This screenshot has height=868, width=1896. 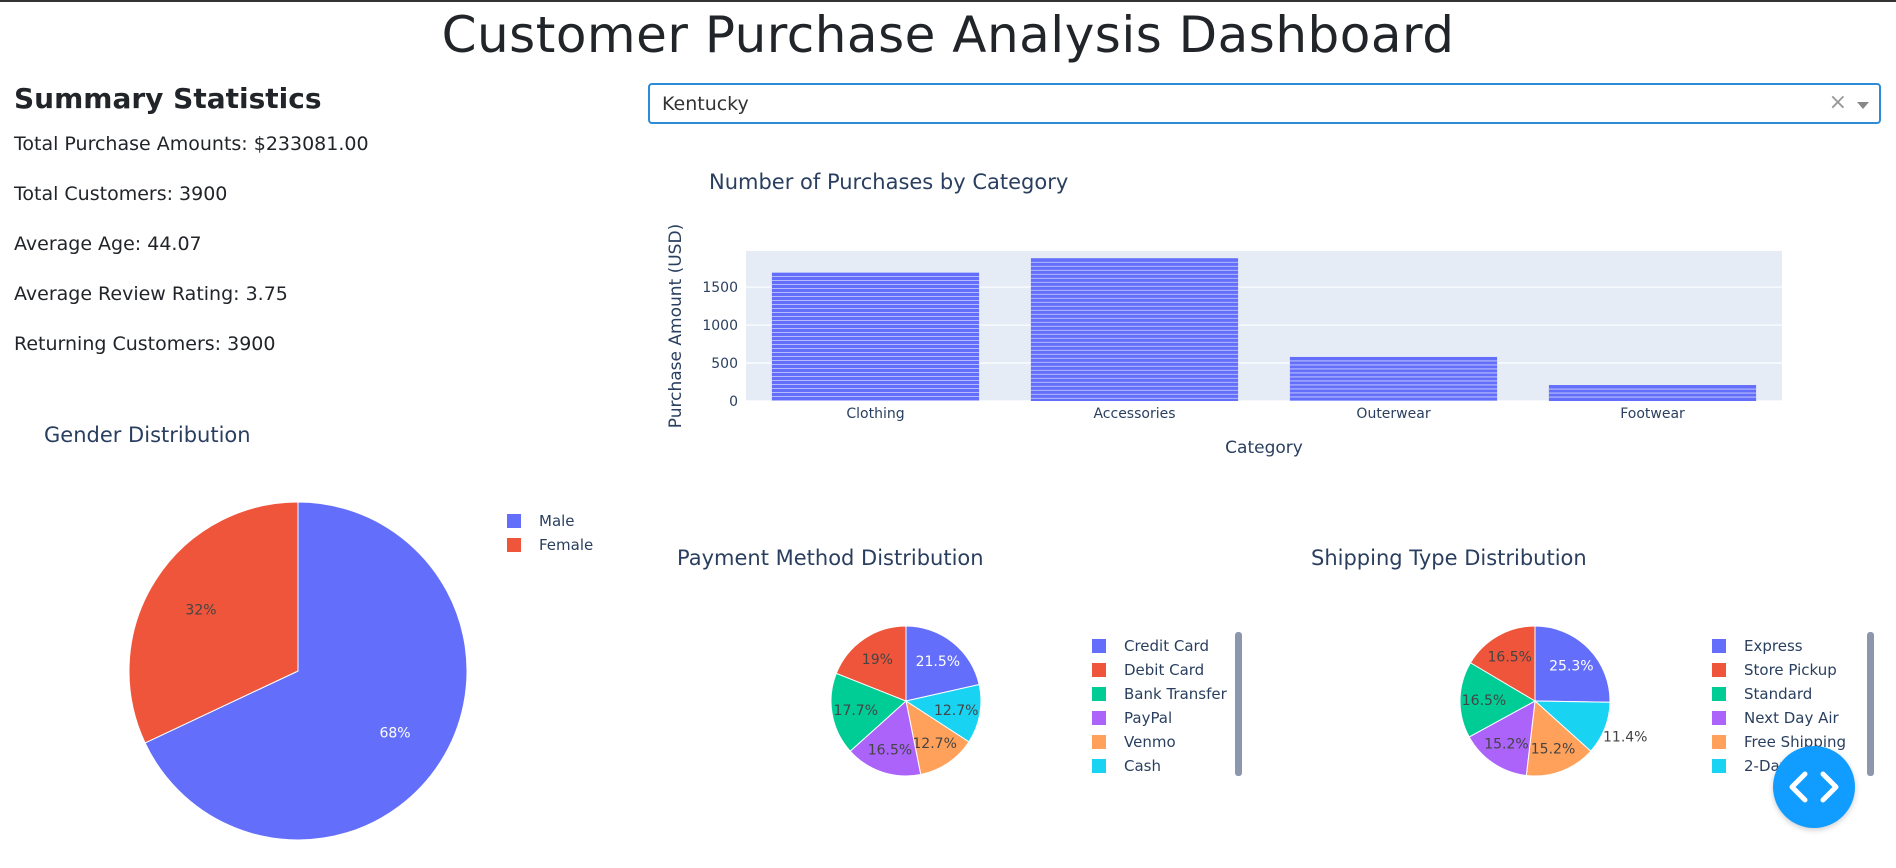 I want to click on gender-pie-chart: Gender Distribution 68% 32% Male Female, so click(x=318, y=632).